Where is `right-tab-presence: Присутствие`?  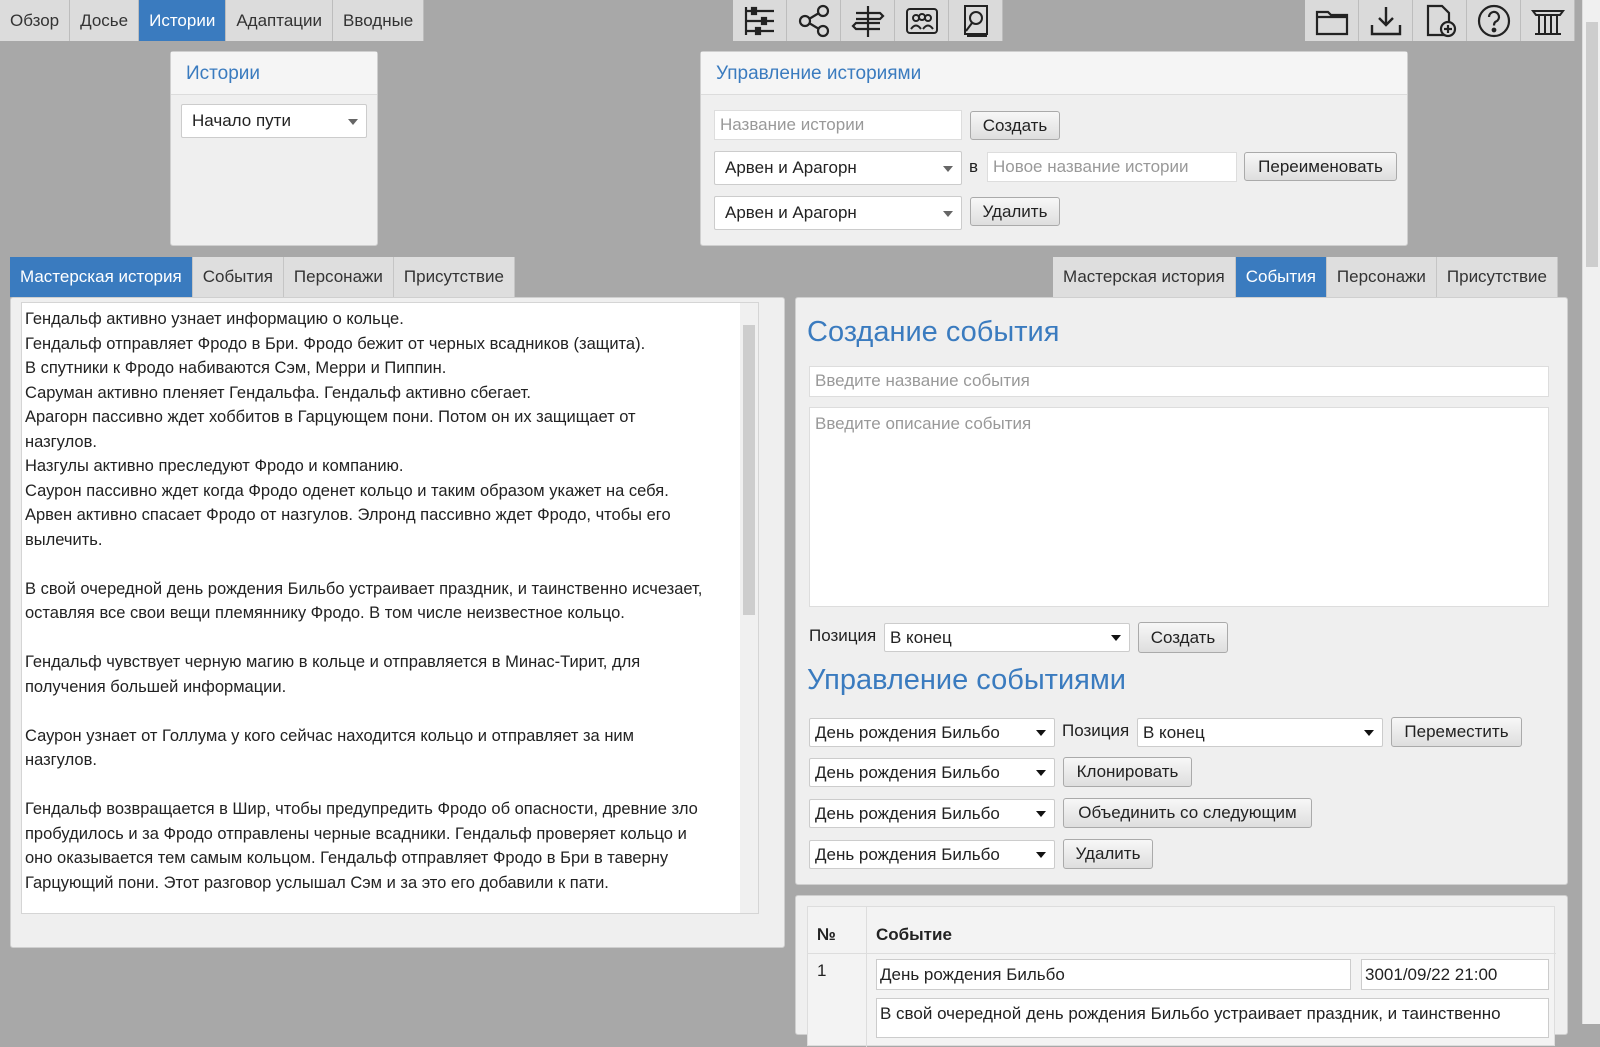 right-tab-presence: Присутствие is located at coordinates (1497, 277).